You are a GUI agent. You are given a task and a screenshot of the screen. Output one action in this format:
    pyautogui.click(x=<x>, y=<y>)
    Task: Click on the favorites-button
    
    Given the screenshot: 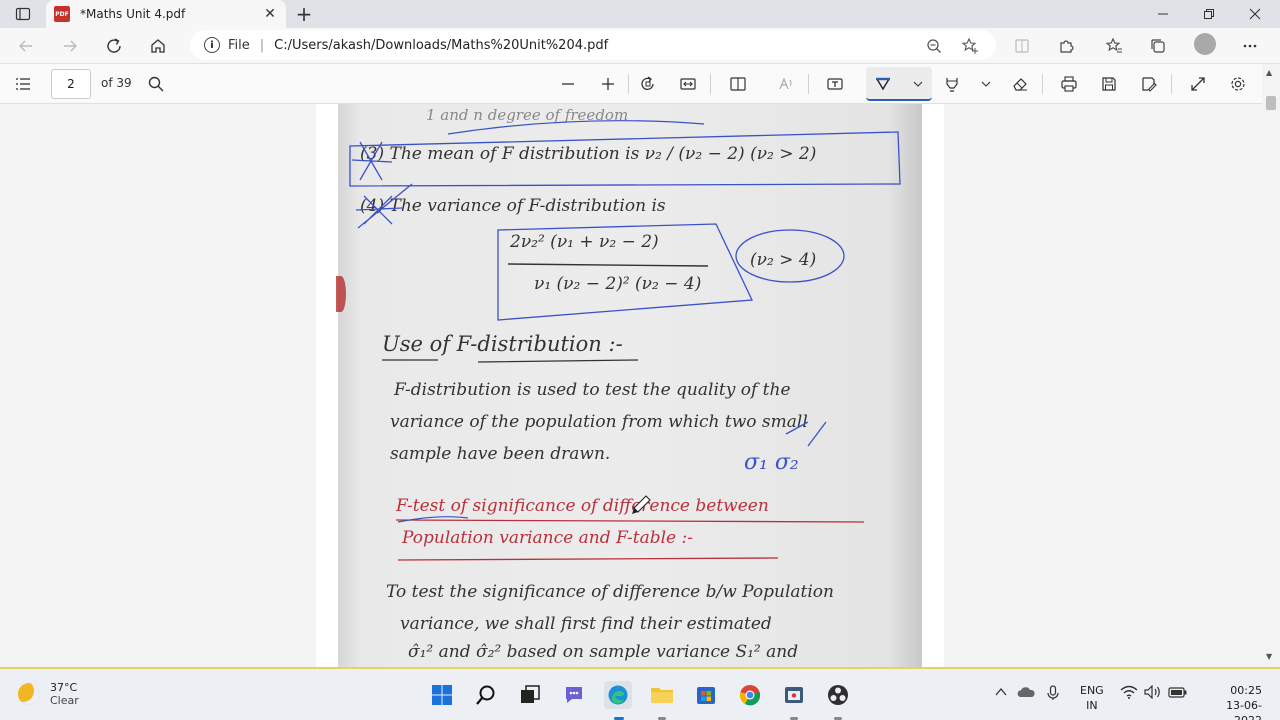 What is the action you would take?
    pyautogui.click(x=1114, y=46)
    